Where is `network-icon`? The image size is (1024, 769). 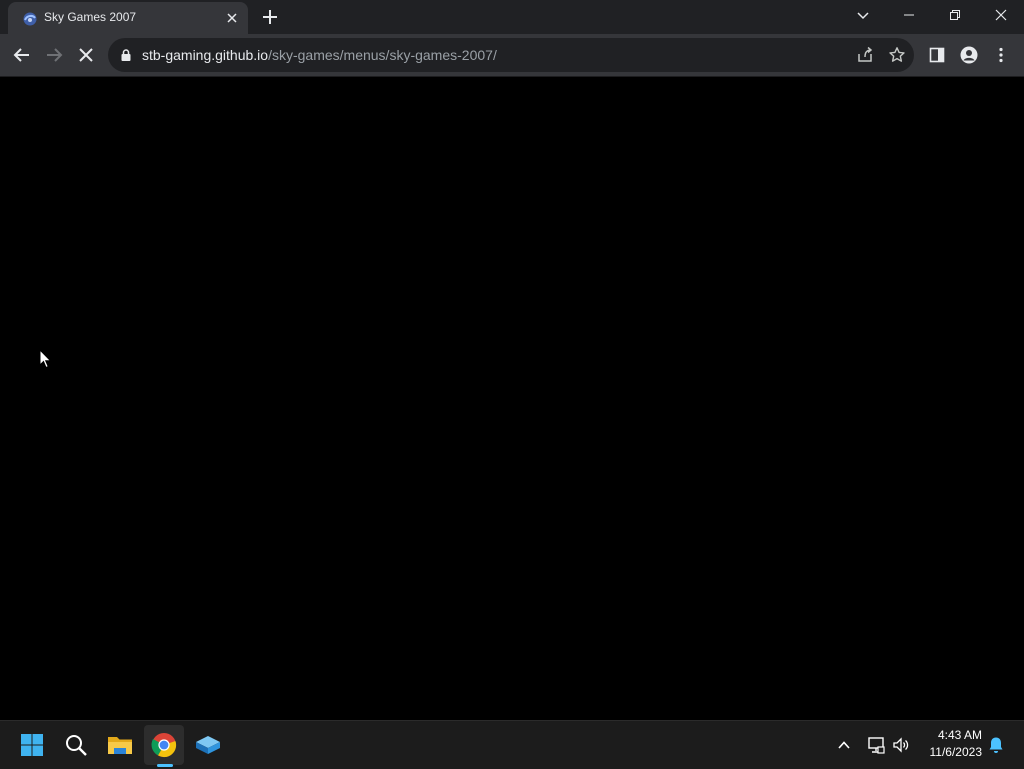
network-icon is located at coordinates (876, 745).